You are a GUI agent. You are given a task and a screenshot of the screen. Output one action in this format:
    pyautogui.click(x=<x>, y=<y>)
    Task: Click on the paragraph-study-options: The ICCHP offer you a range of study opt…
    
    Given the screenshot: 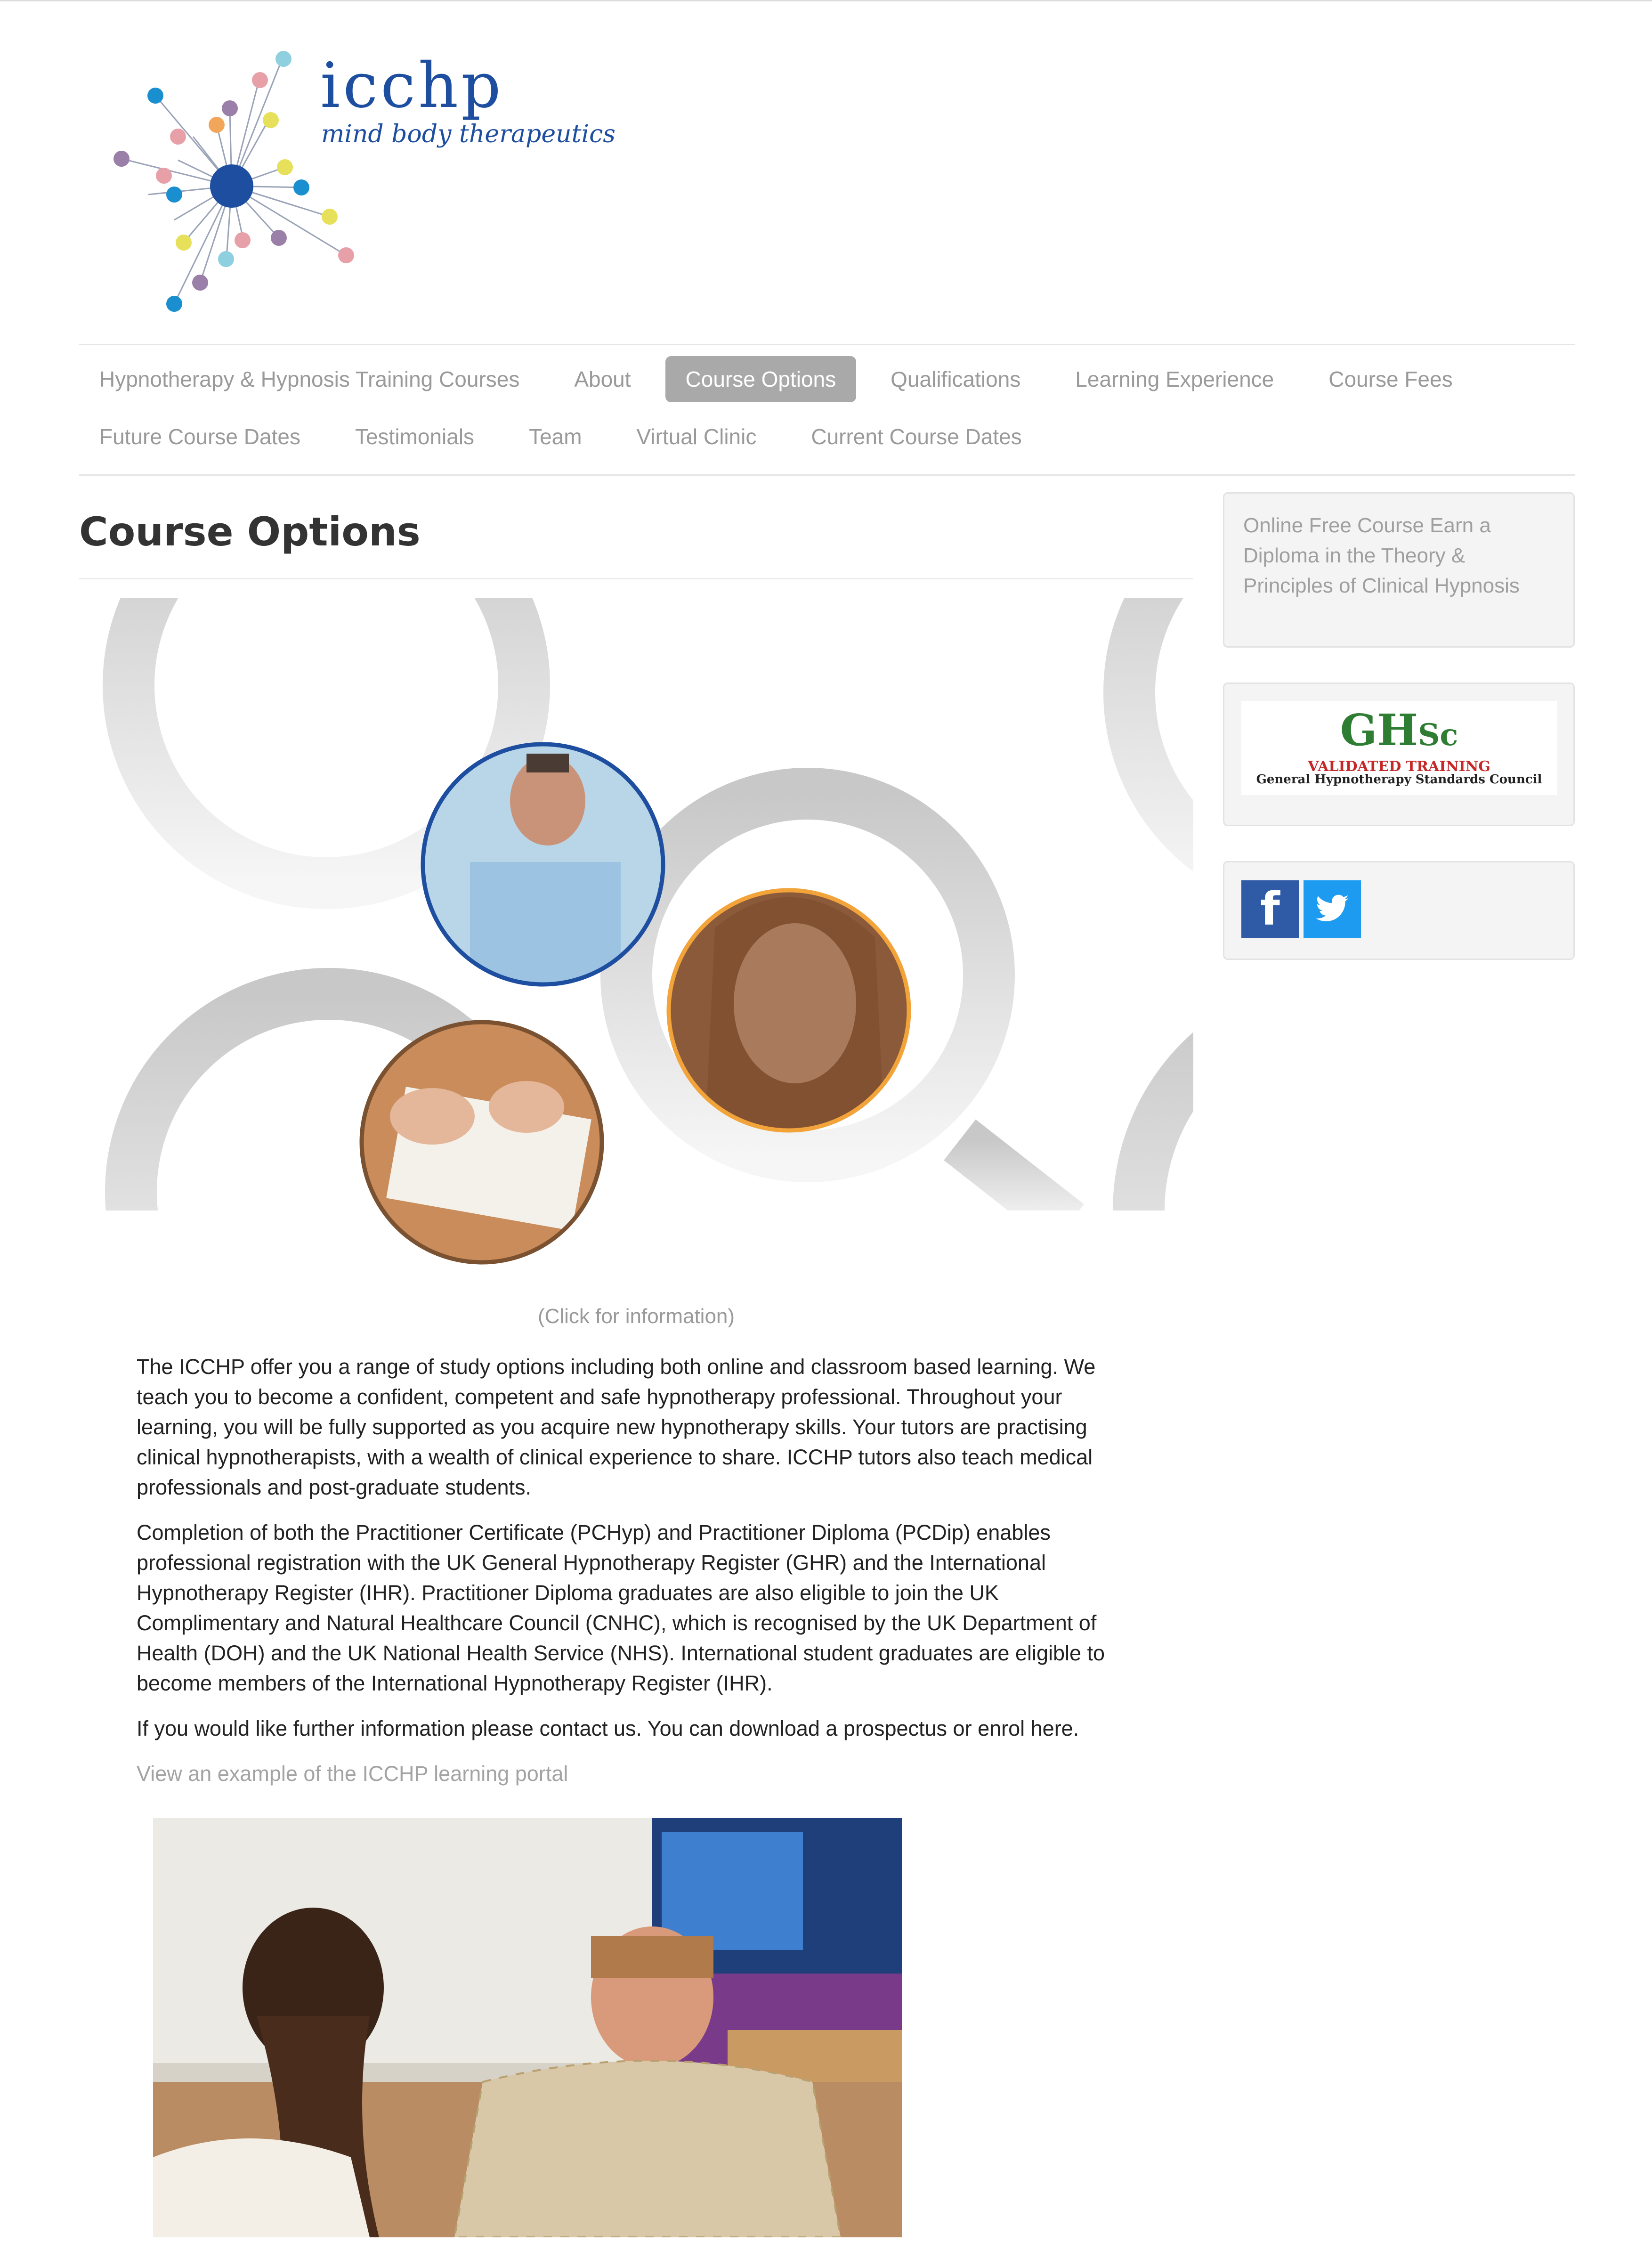 What is the action you would take?
    pyautogui.click(x=616, y=1427)
    